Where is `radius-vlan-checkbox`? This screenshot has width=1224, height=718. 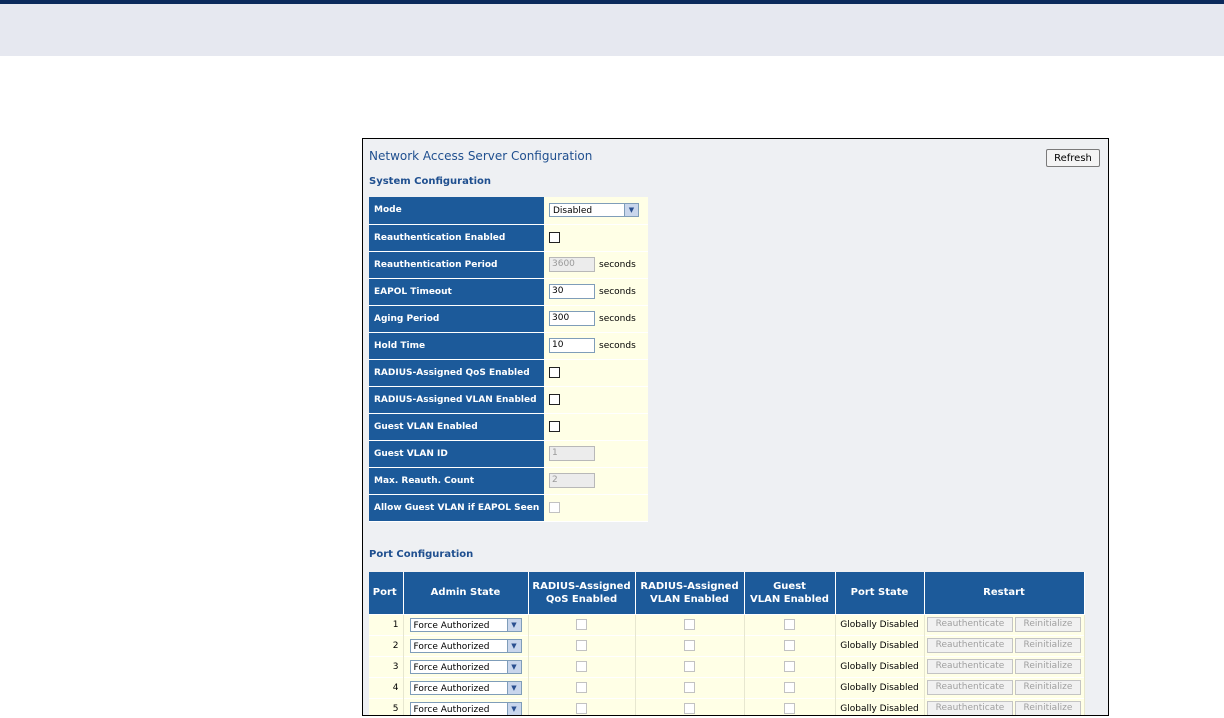 radius-vlan-checkbox is located at coordinates (554, 399).